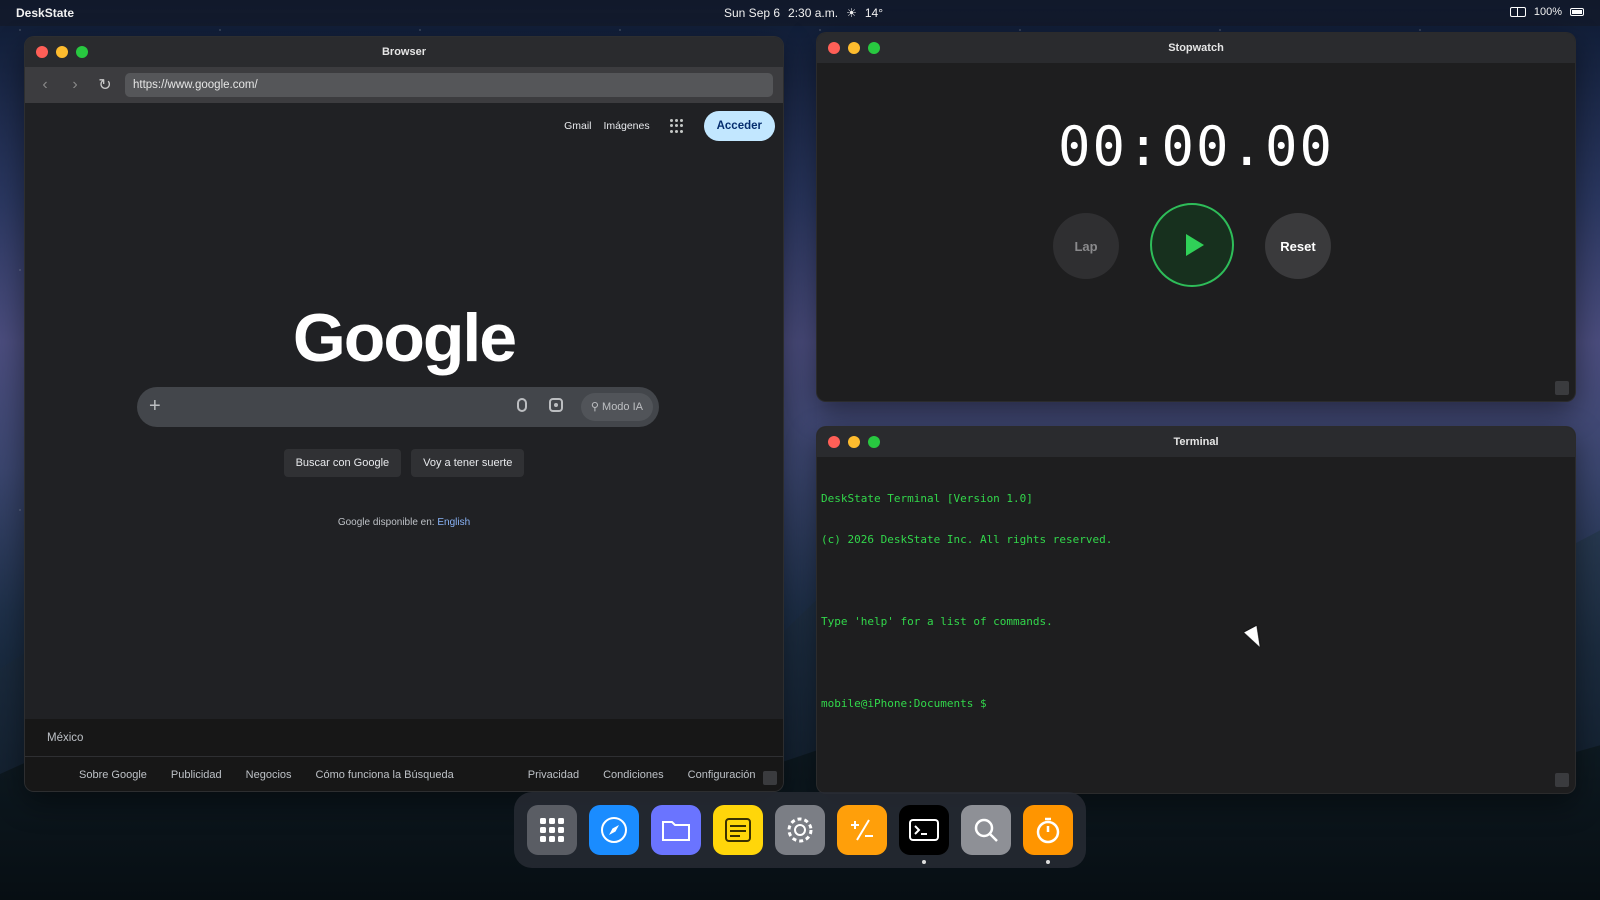 The image size is (1600, 900). Describe the element at coordinates (927, 499) in the screenshot. I see `terminal-line: DeskState Terminal [Version 1.0]` at that location.